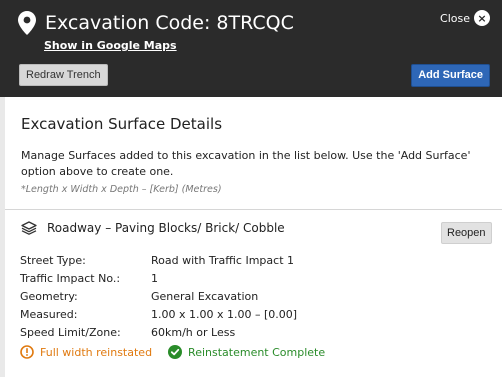 The image size is (502, 377). What do you see at coordinates (253, 209) in the screenshot?
I see `divider` at bounding box center [253, 209].